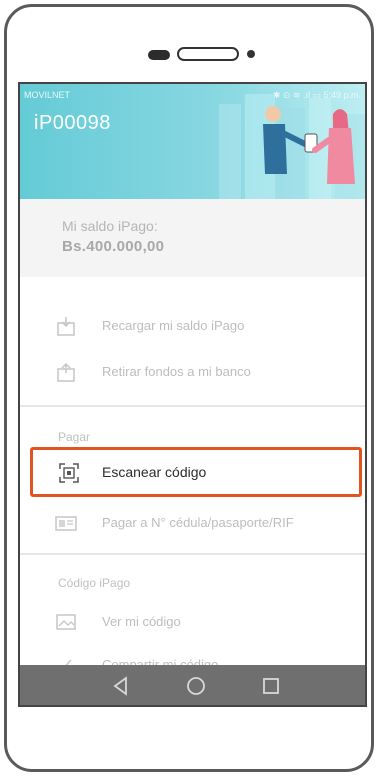 The height and width of the screenshot is (780, 382). What do you see at coordinates (74, 437) in the screenshot?
I see `section-title-pay: Pagar` at bounding box center [74, 437].